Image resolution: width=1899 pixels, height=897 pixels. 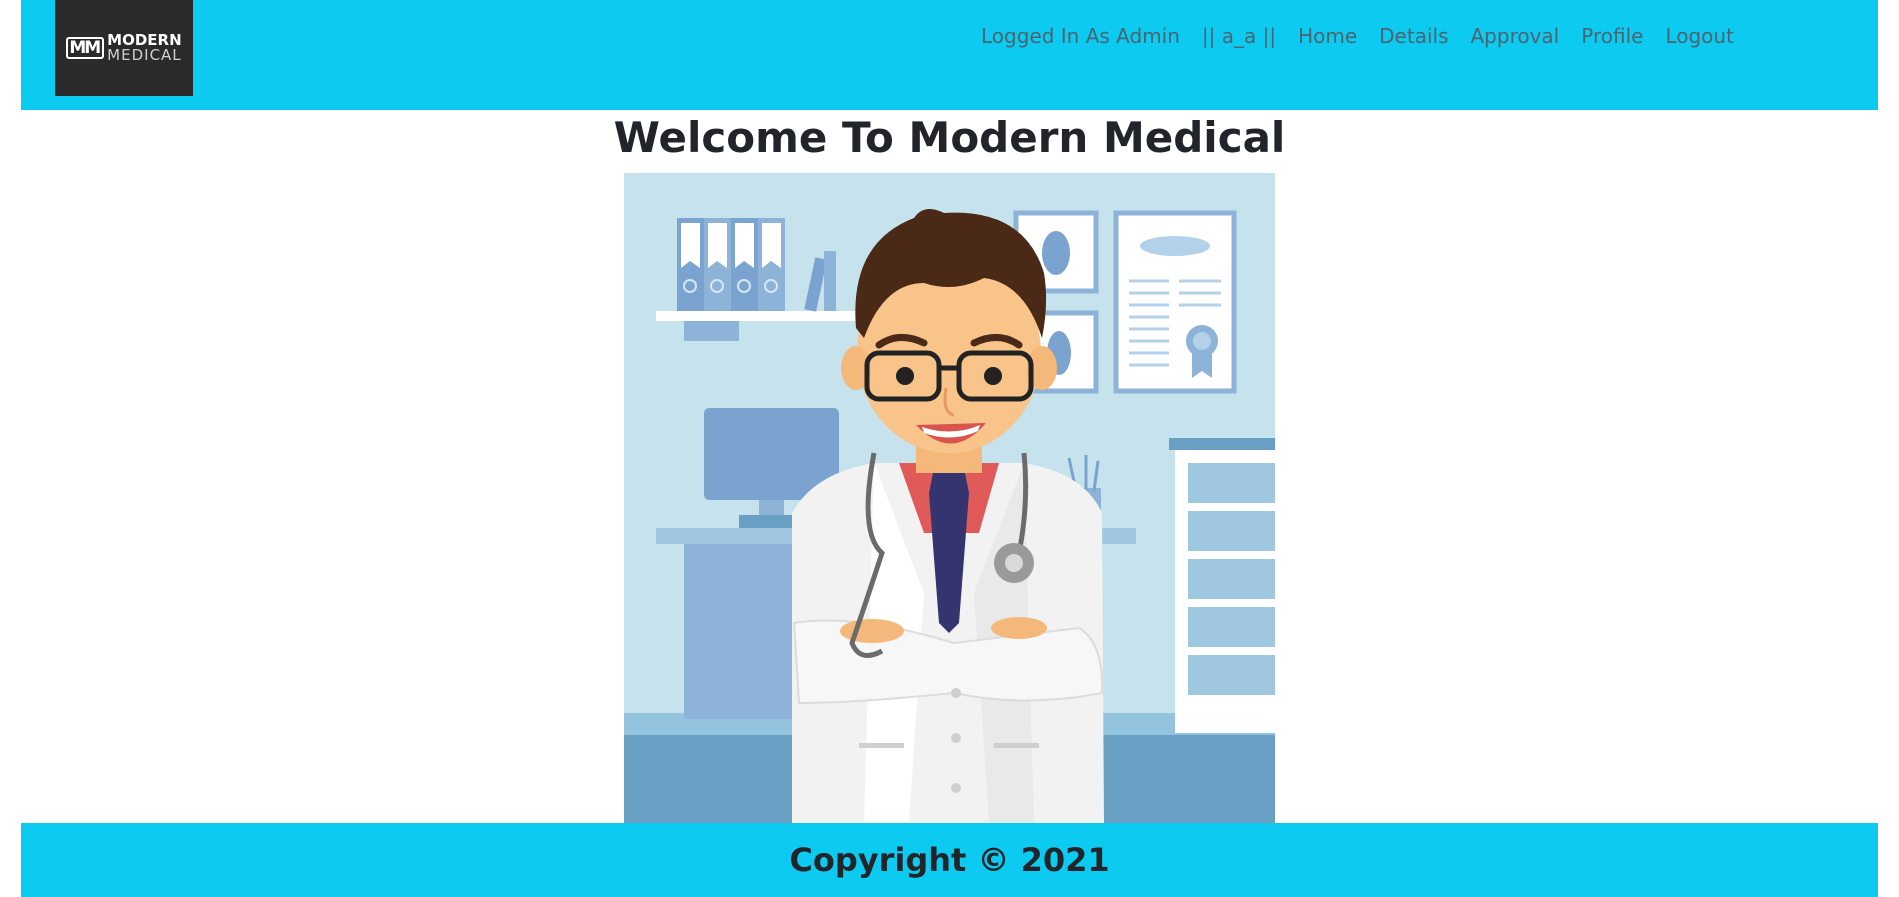 What do you see at coordinates (1515, 36) in the screenshot?
I see `nav-approval-link: Approval` at bounding box center [1515, 36].